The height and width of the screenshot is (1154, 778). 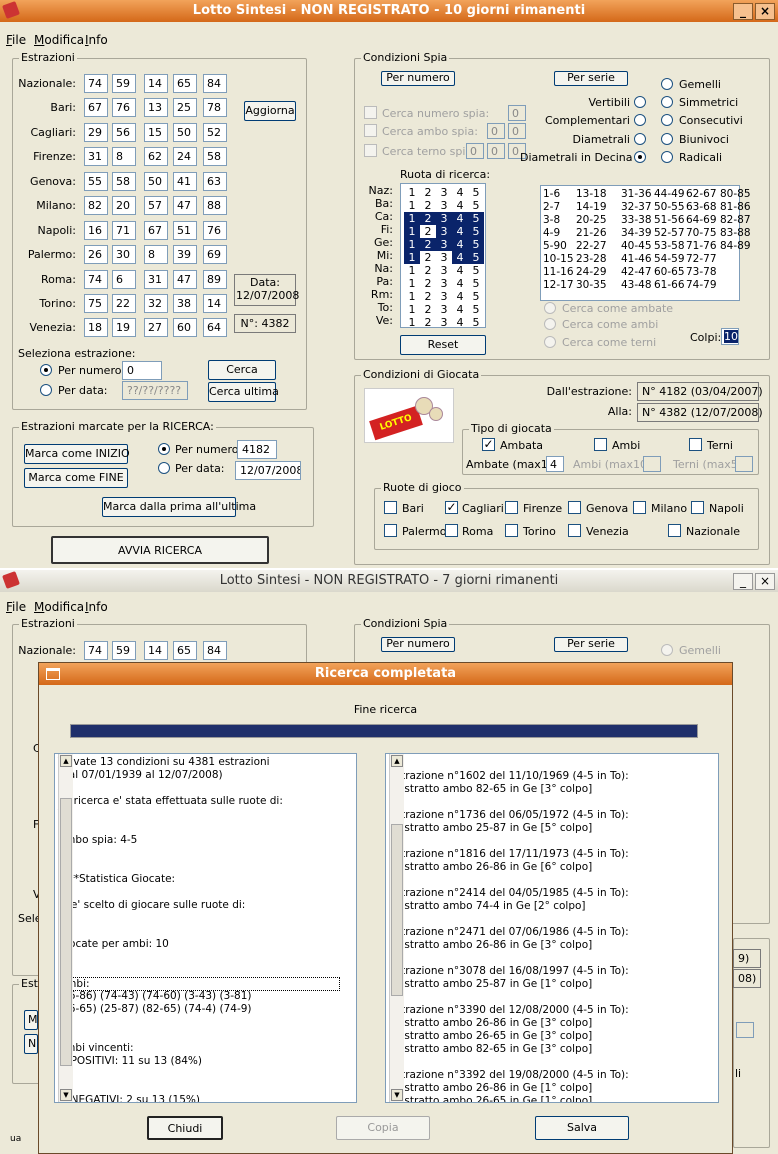 I want to click on cerca-terno-checkbox, so click(x=370, y=150).